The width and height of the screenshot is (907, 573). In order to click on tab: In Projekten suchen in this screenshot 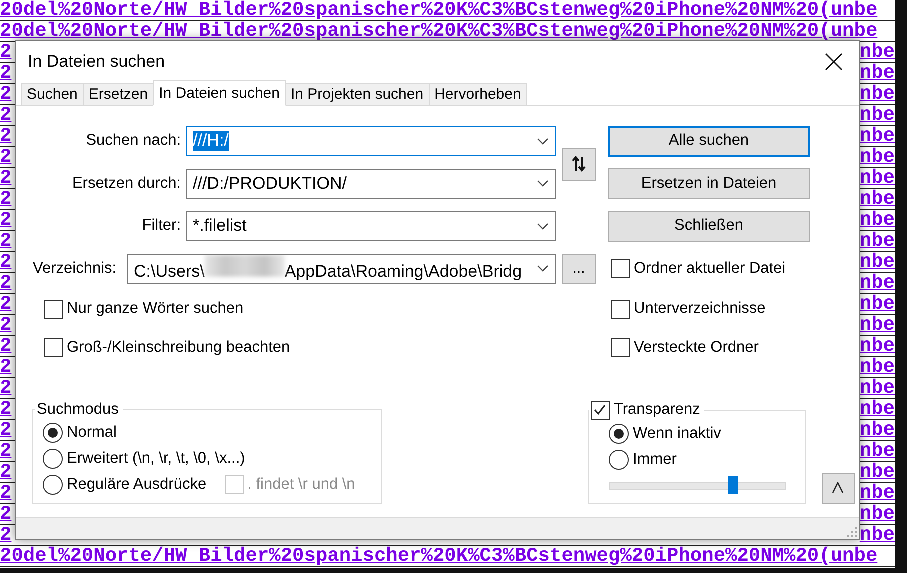, I will do `click(357, 94)`.